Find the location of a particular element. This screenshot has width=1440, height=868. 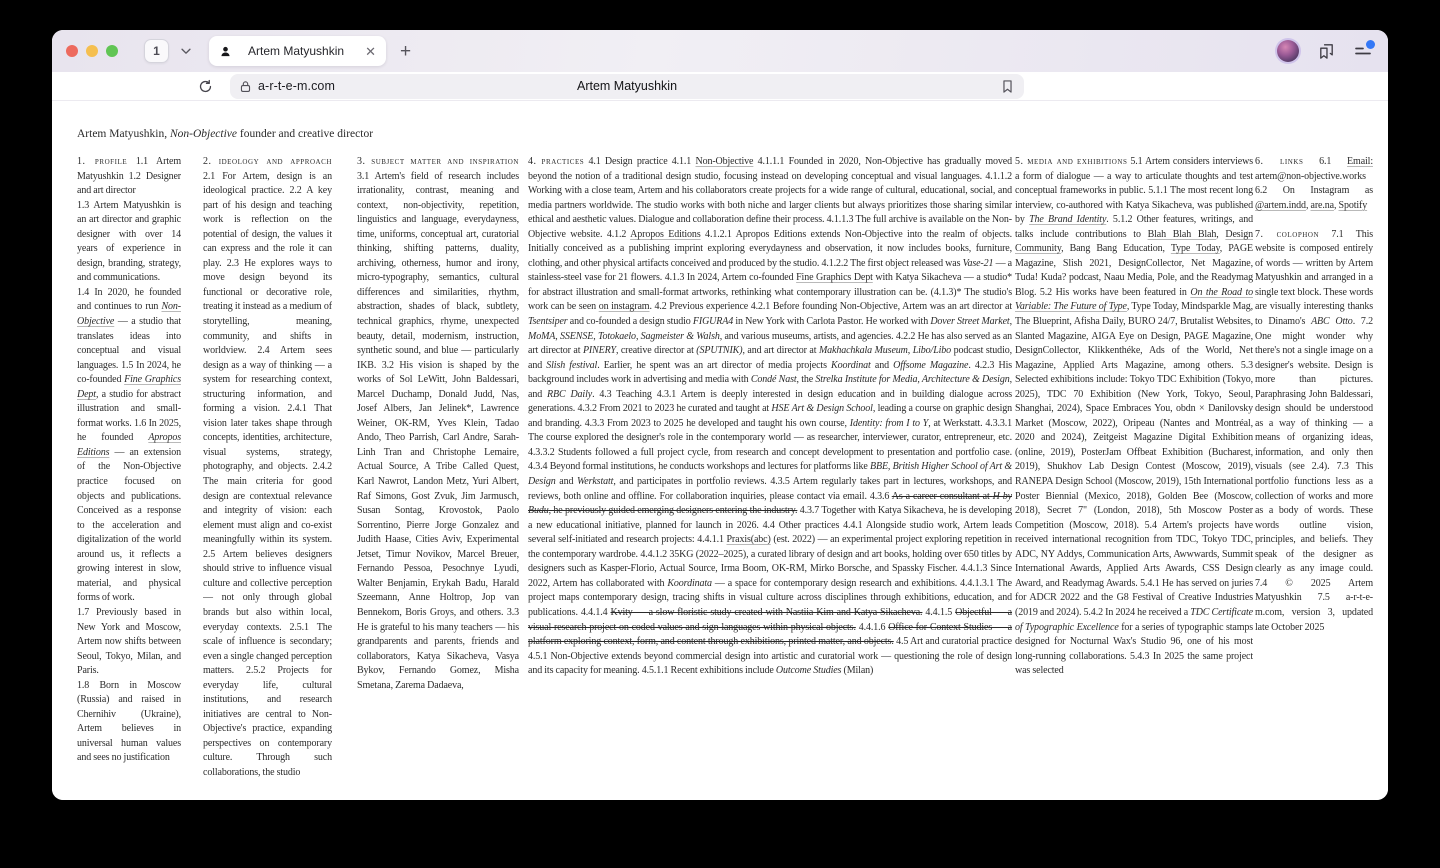

text-link: Email: is located at coordinates (1360, 161).